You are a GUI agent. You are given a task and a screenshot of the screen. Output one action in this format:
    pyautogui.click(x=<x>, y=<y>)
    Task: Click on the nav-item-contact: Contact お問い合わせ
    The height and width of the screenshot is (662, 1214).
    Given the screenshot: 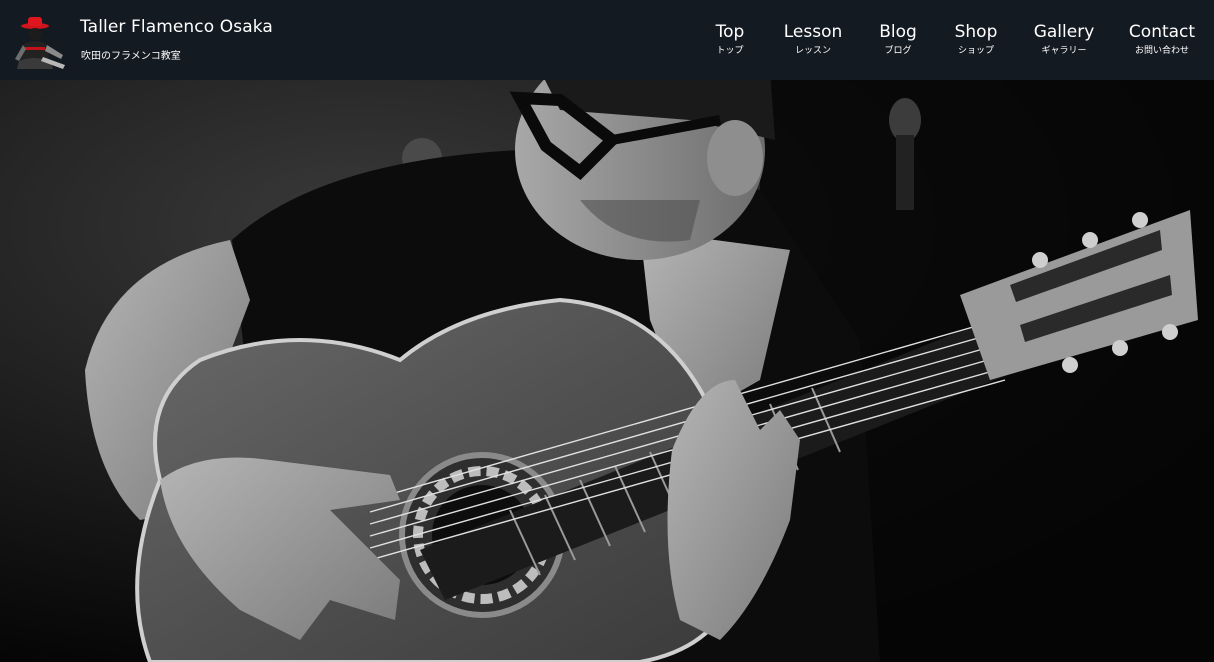 What is the action you would take?
    pyautogui.click(x=1162, y=38)
    